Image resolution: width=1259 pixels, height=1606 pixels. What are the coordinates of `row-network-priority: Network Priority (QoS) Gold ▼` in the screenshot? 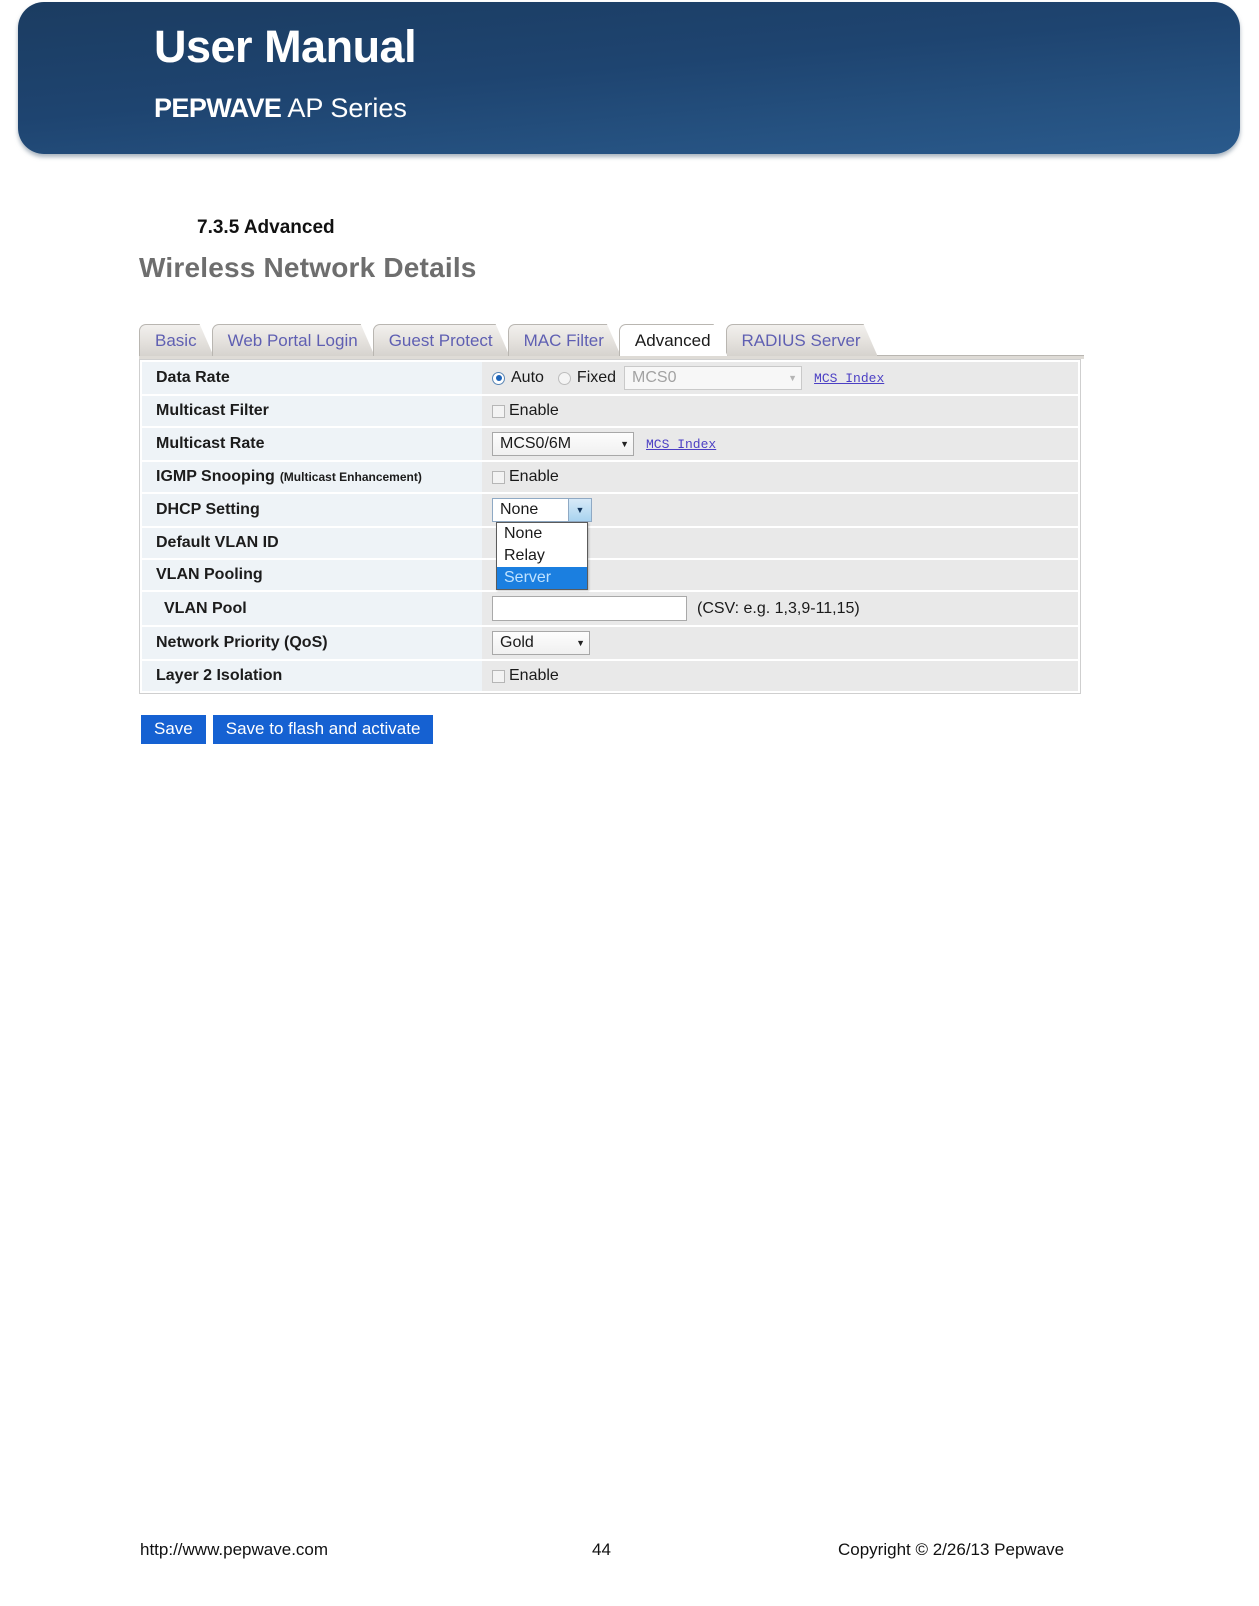 It's located at (610, 644).